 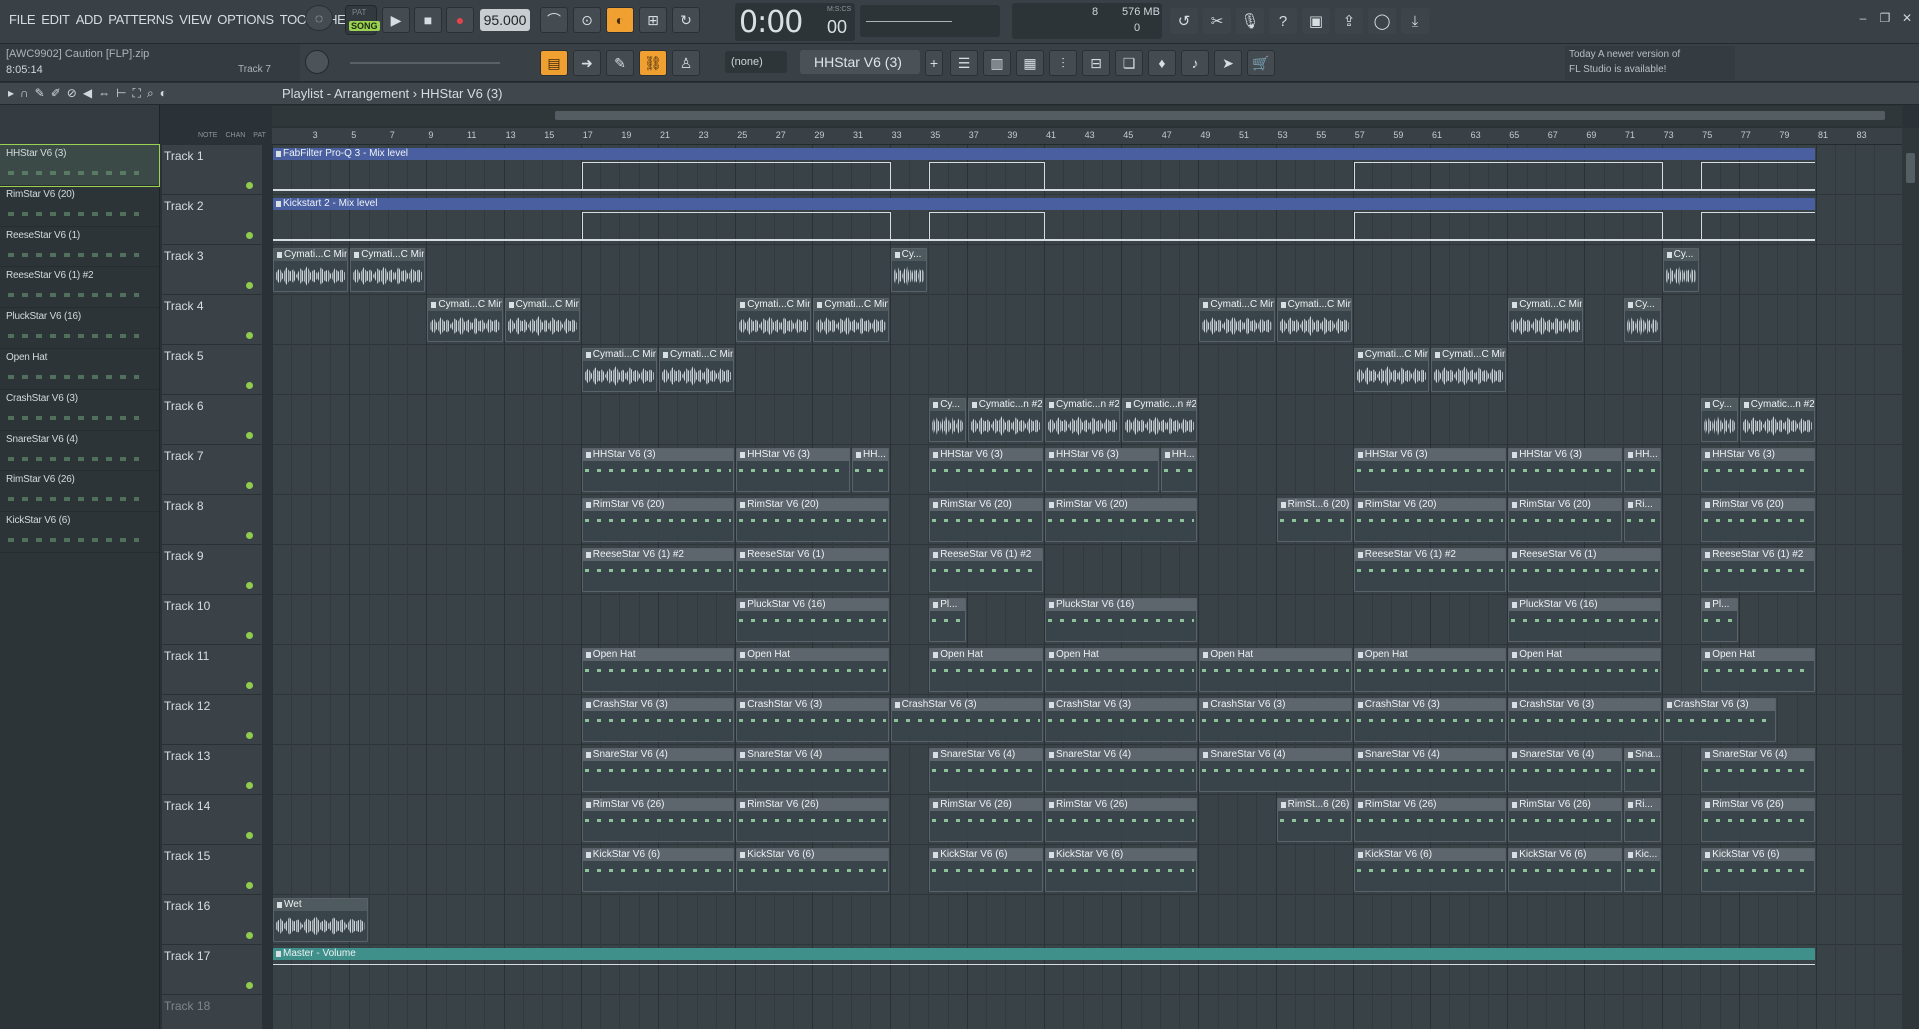 What do you see at coordinates (212, 170) in the screenshot?
I see `track-header: Track 1` at bounding box center [212, 170].